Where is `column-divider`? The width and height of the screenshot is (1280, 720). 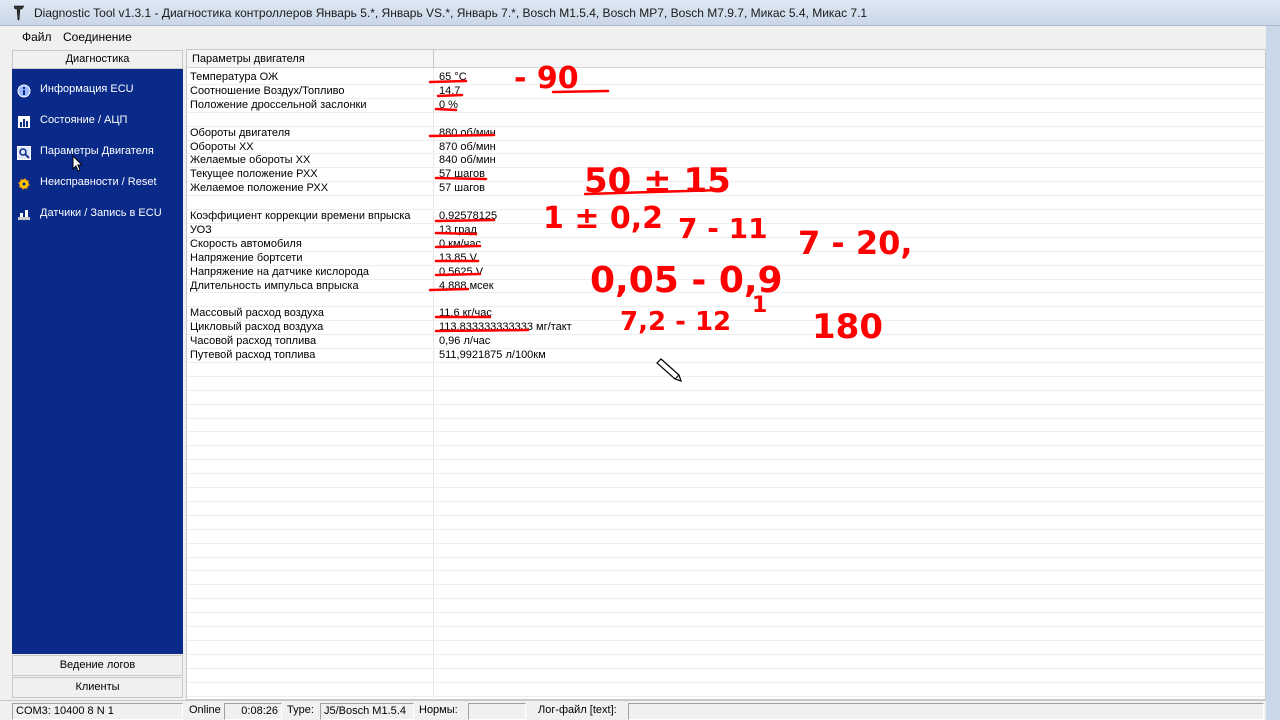 column-divider is located at coordinates (433, 59).